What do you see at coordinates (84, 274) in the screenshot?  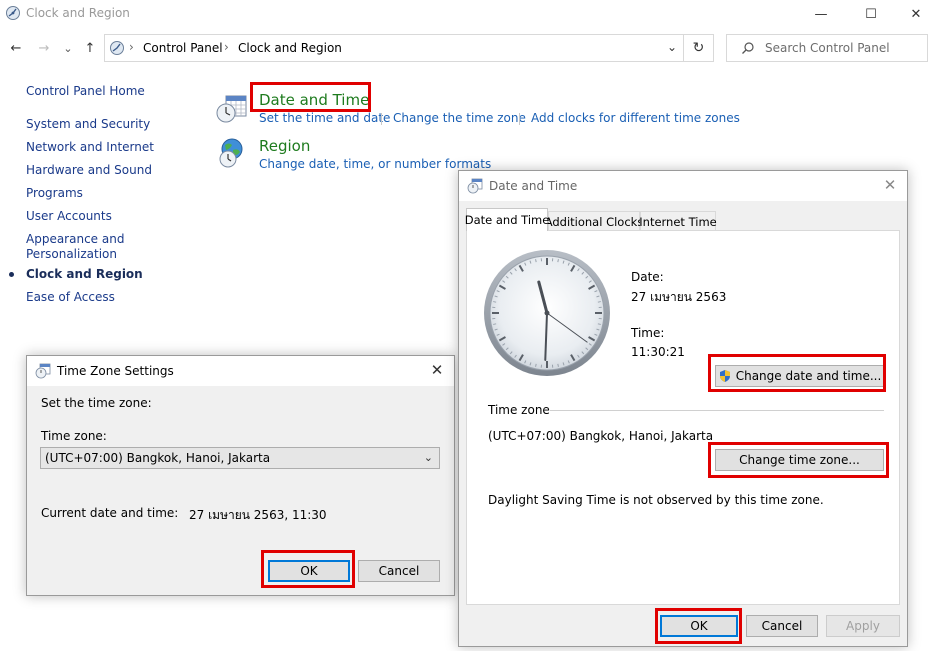 I see `sidebar-item-label: Clock and Region` at bounding box center [84, 274].